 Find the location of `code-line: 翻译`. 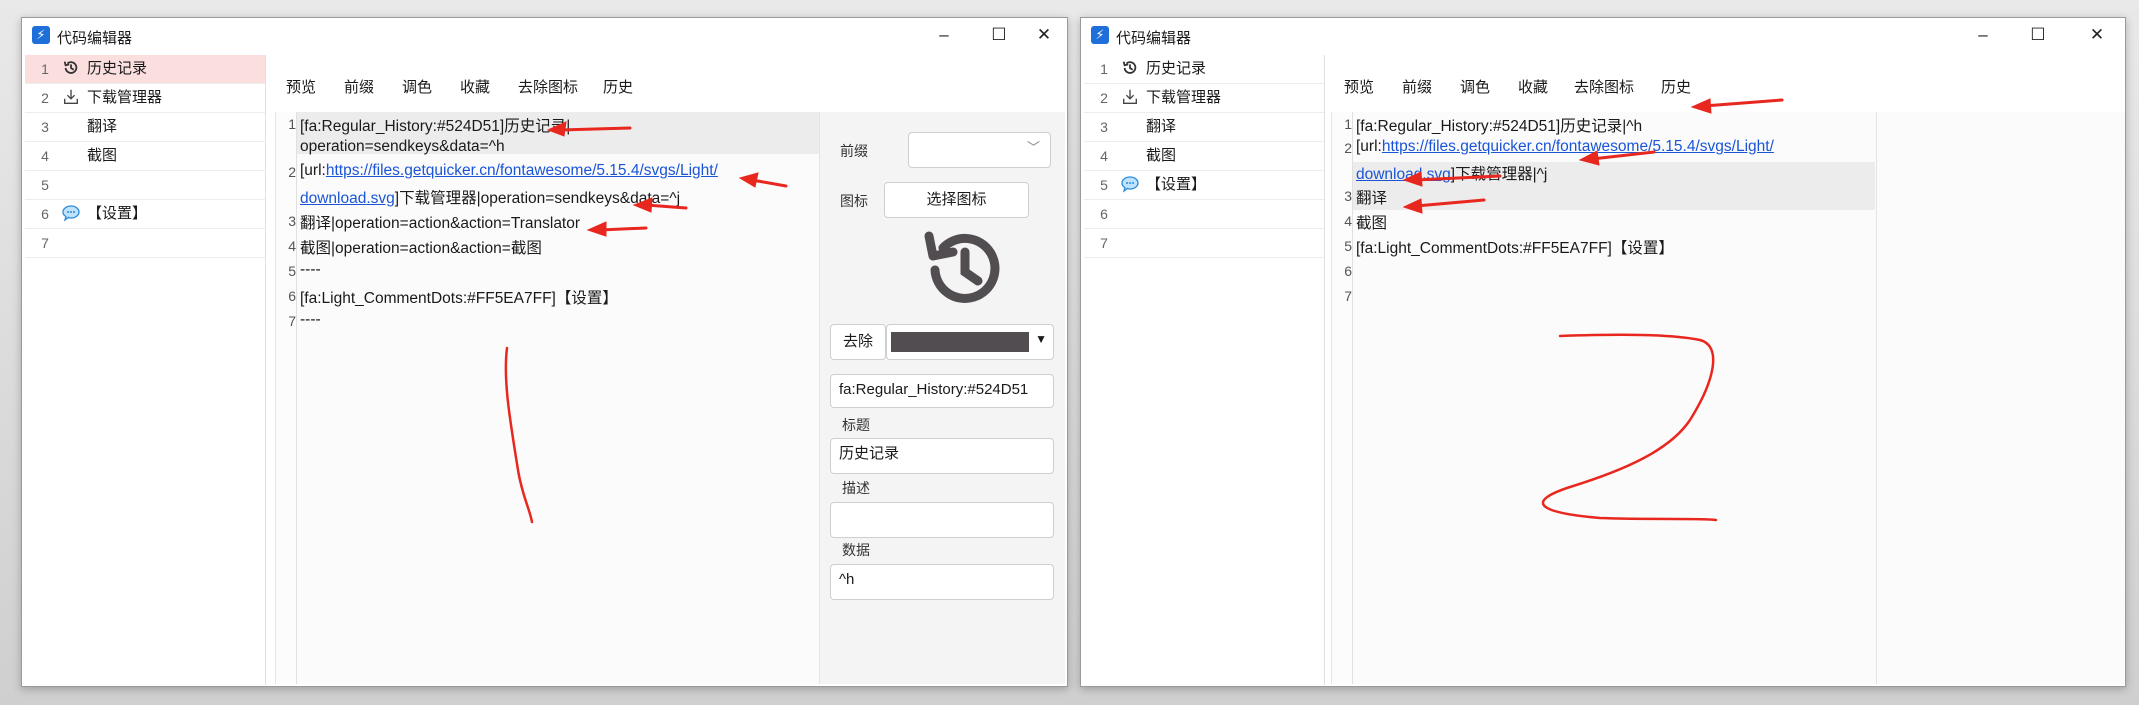

code-line: 翻译 is located at coordinates (1372, 198).